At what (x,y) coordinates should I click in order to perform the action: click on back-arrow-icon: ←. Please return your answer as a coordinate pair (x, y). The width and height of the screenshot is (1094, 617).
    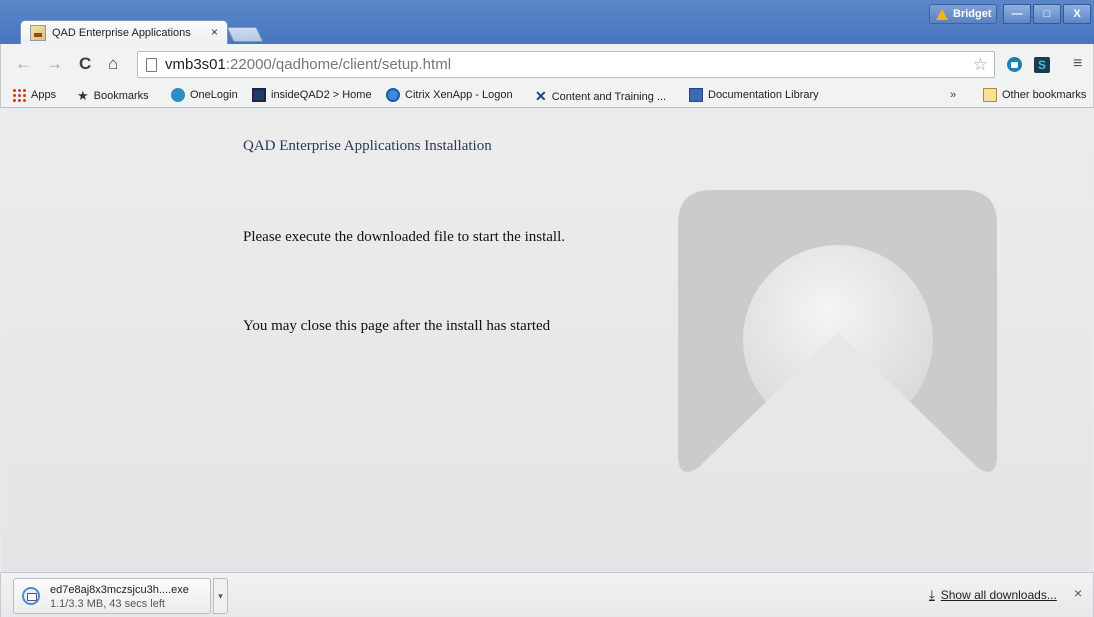
    Looking at the image, I should click on (23, 64).